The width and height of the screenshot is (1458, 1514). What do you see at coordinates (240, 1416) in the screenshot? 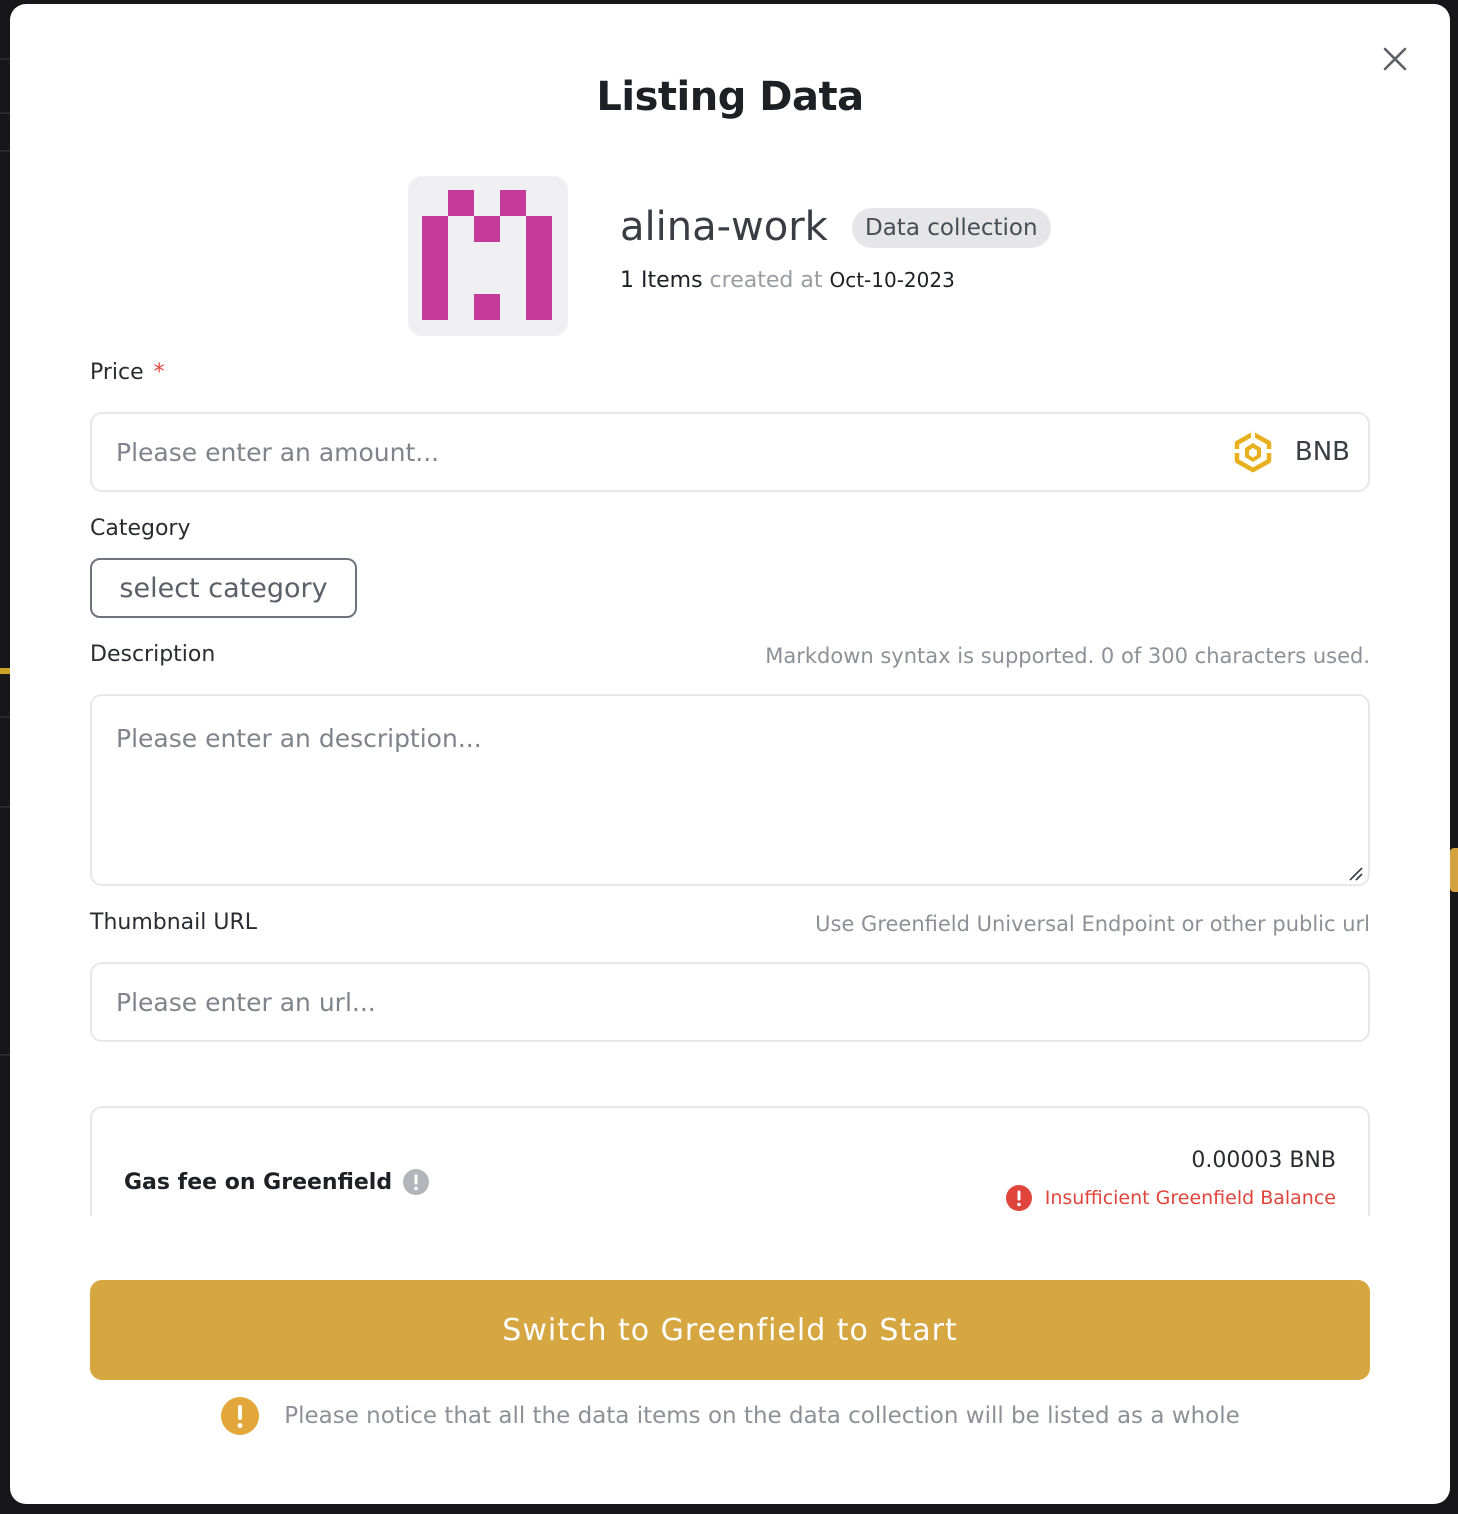
I see `warning-icon` at bounding box center [240, 1416].